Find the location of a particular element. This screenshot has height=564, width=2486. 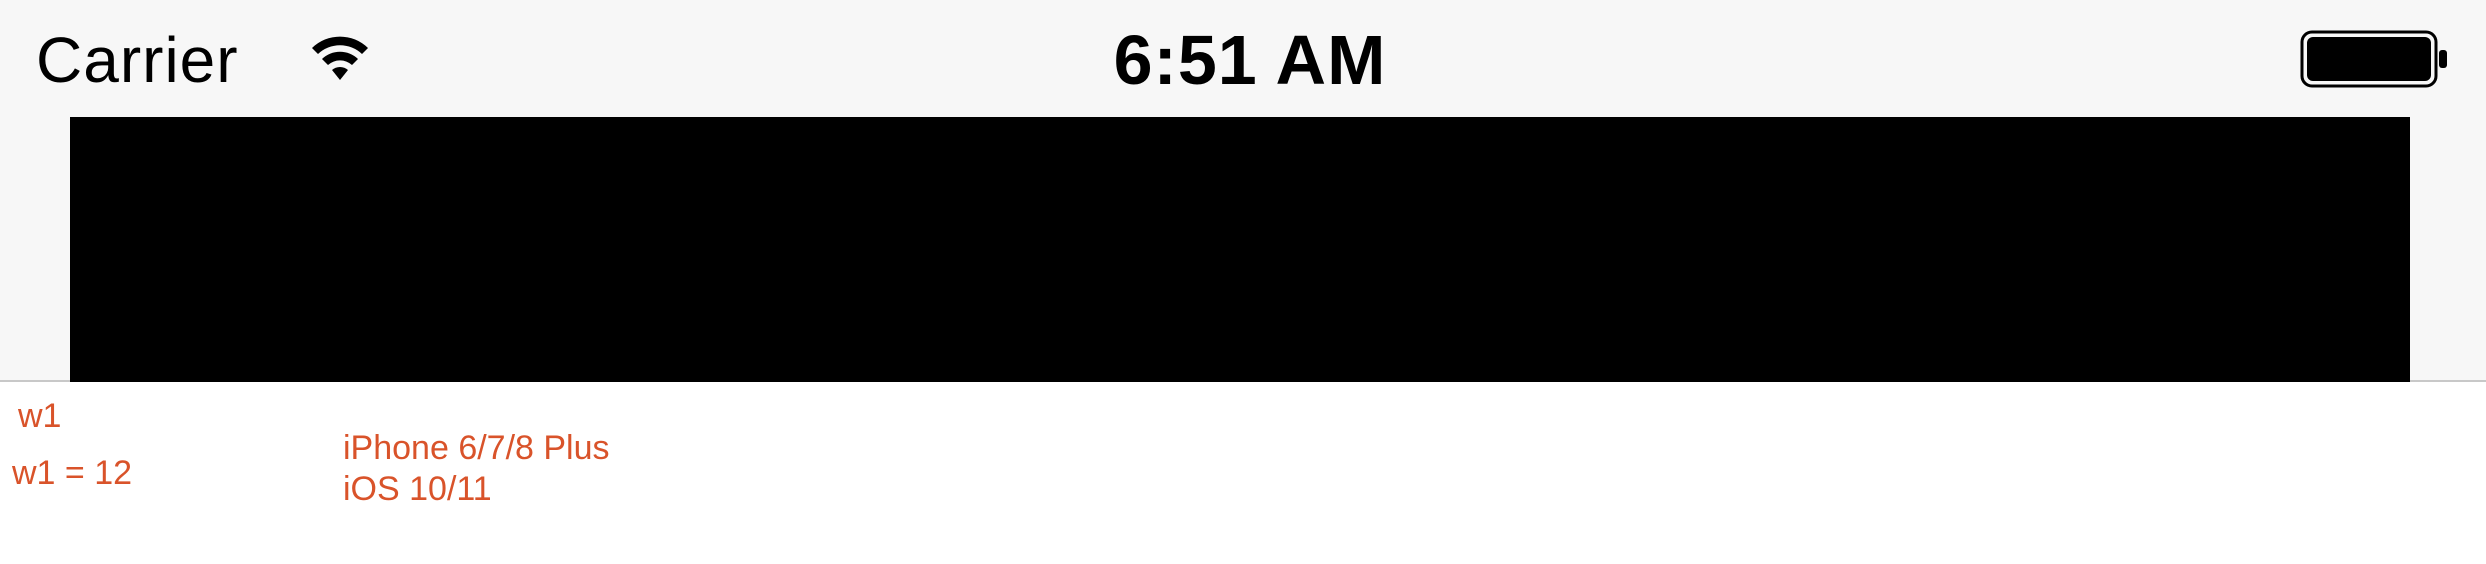

device-label: iPhone 6/7/8 Plus is located at coordinates (476, 448).